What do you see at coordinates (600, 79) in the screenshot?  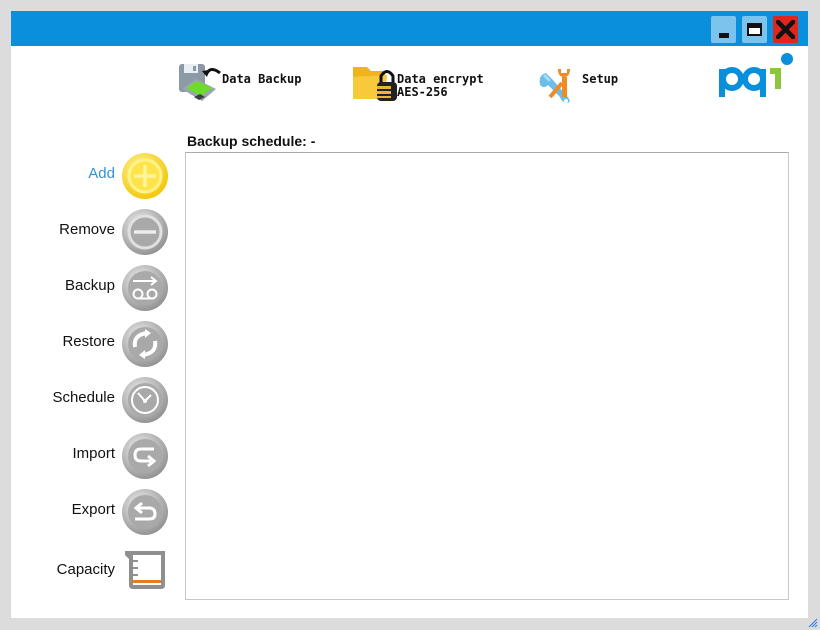 I see `toolbar-label: Setup` at bounding box center [600, 79].